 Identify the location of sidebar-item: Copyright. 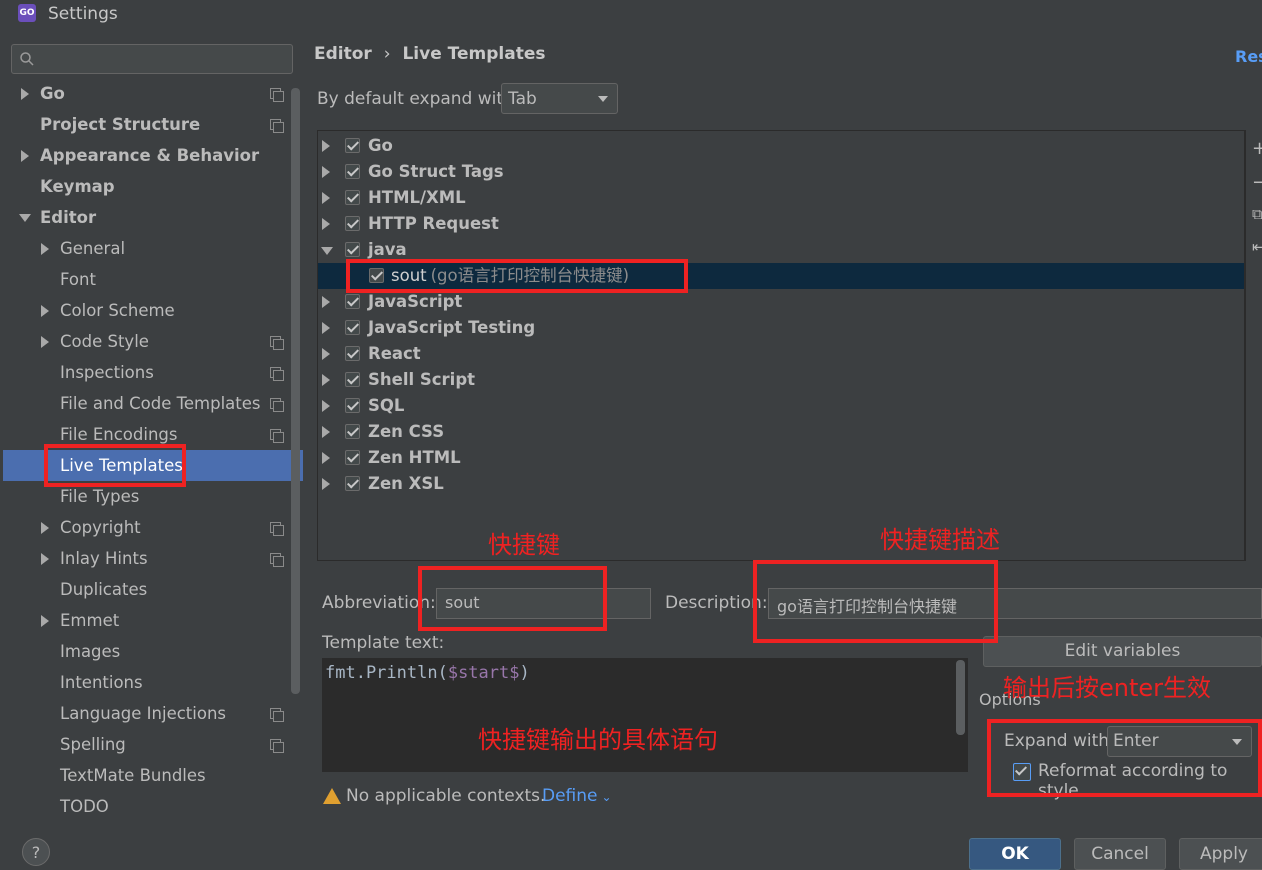
(100, 527).